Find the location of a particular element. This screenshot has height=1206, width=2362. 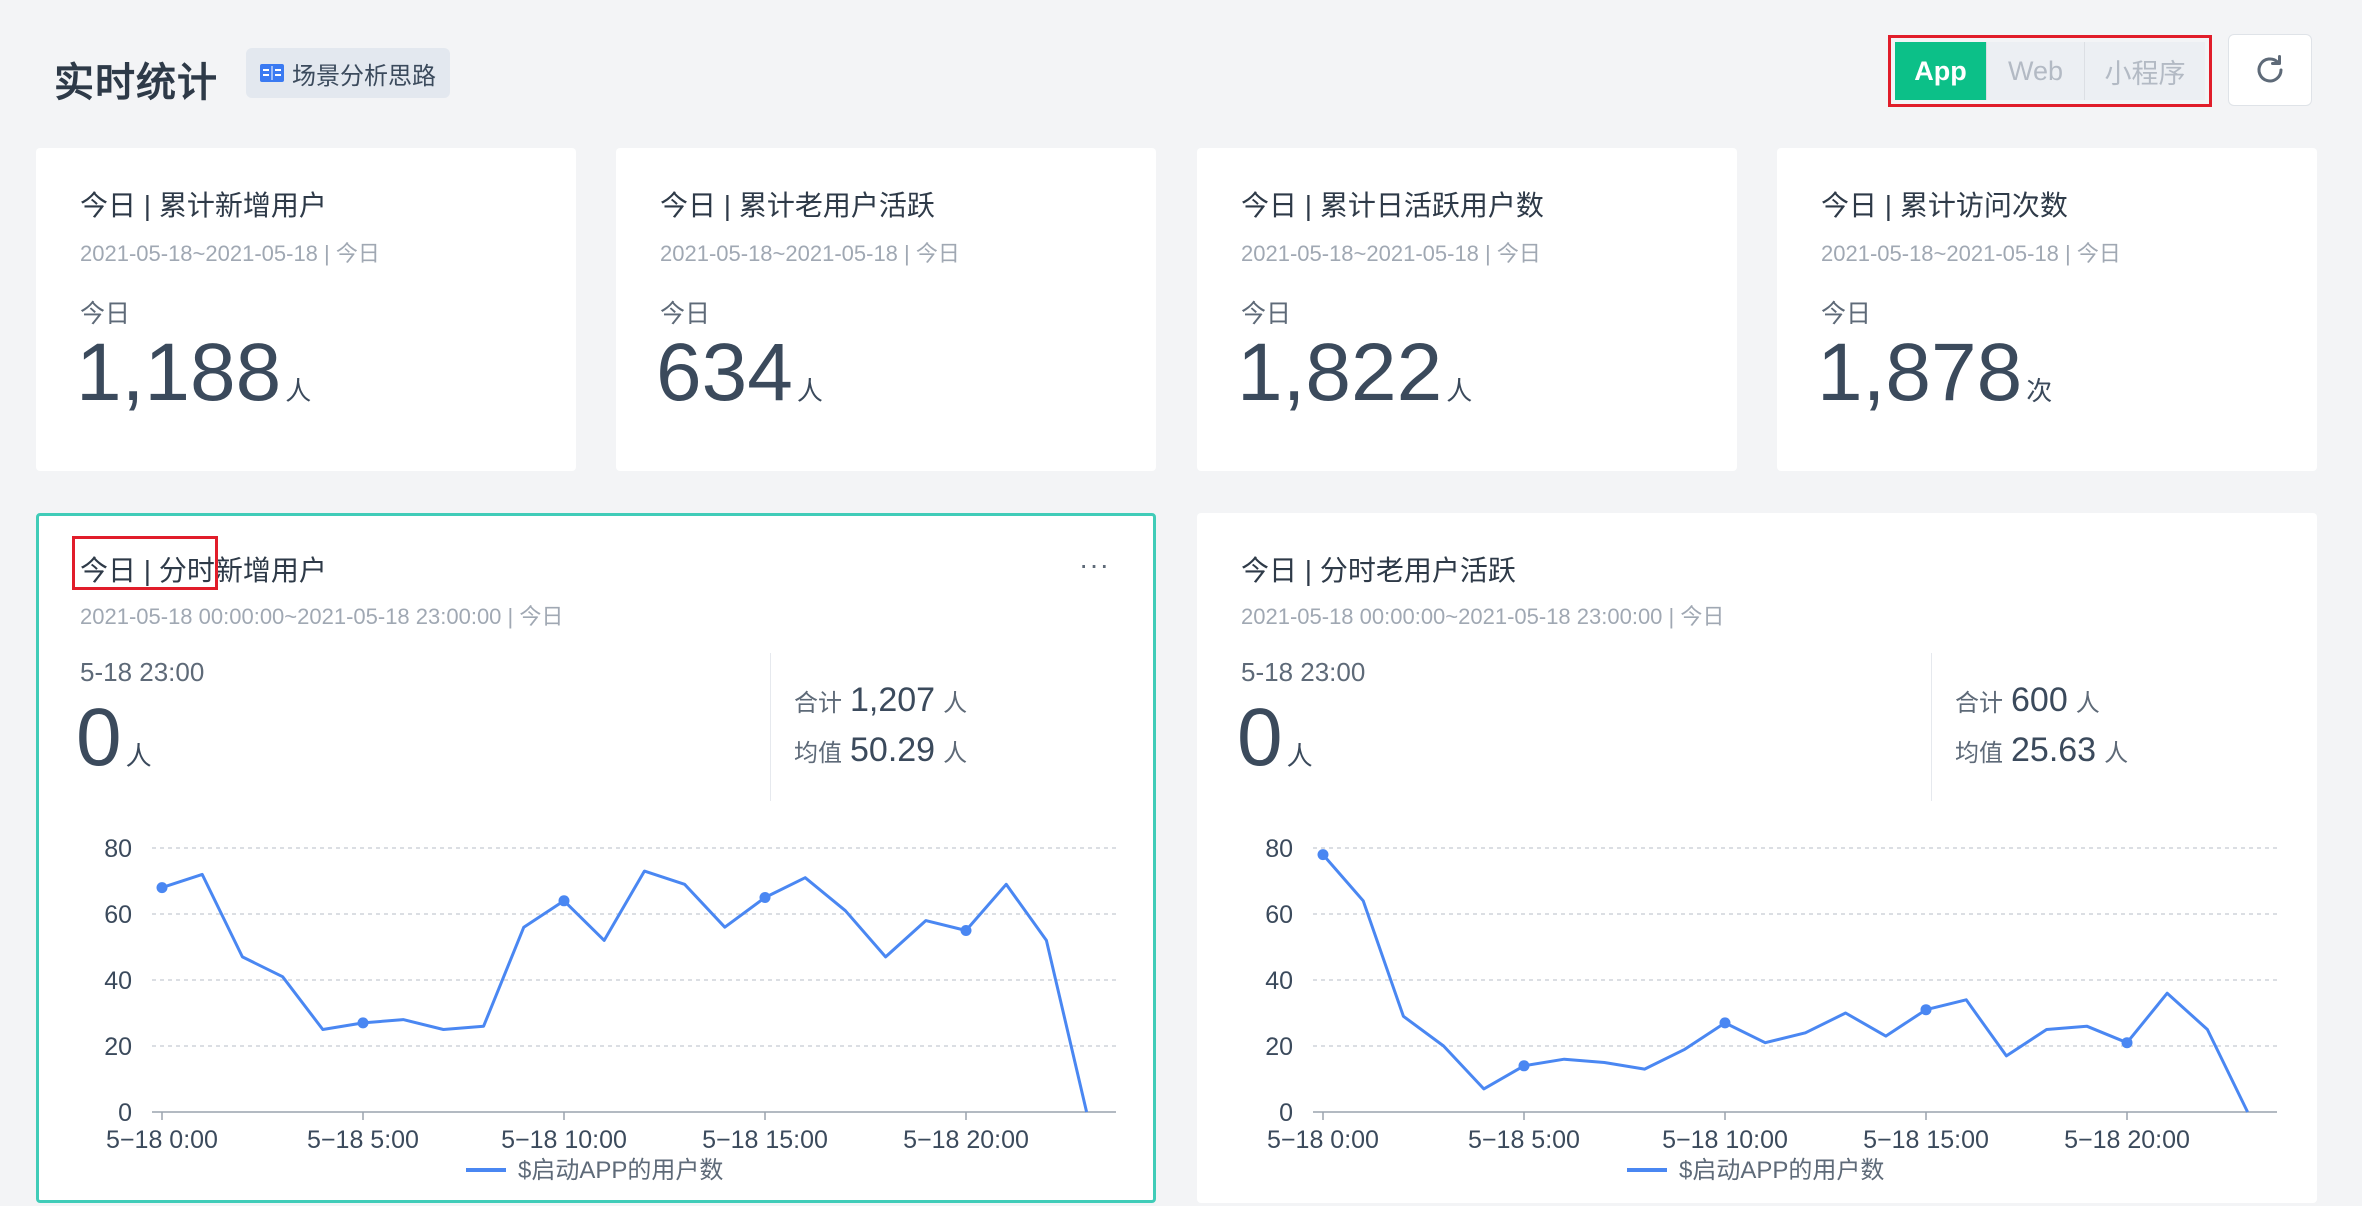

kpi-value-wrap: 1,822 人 is located at coordinates (1354, 373).